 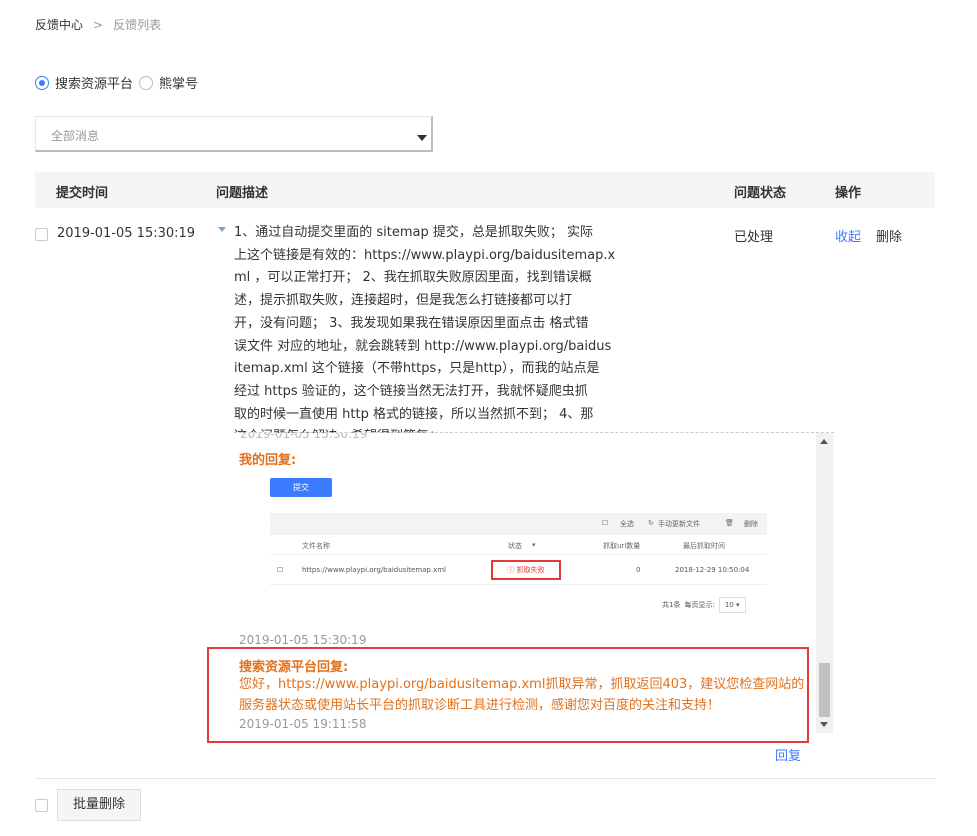 What do you see at coordinates (99, 805) in the screenshot?
I see `bulk-delete-button: 批量删除` at bounding box center [99, 805].